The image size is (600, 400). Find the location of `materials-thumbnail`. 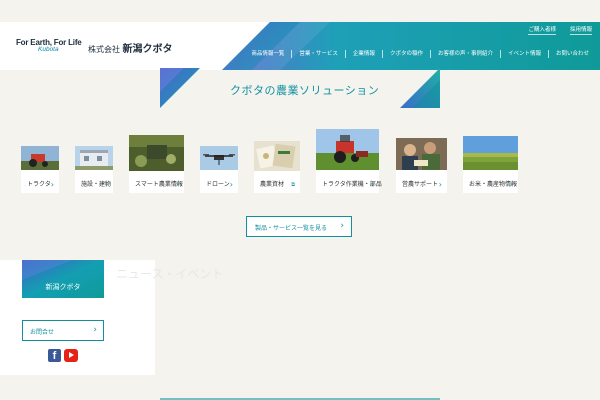

materials-thumbnail is located at coordinates (277, 156).